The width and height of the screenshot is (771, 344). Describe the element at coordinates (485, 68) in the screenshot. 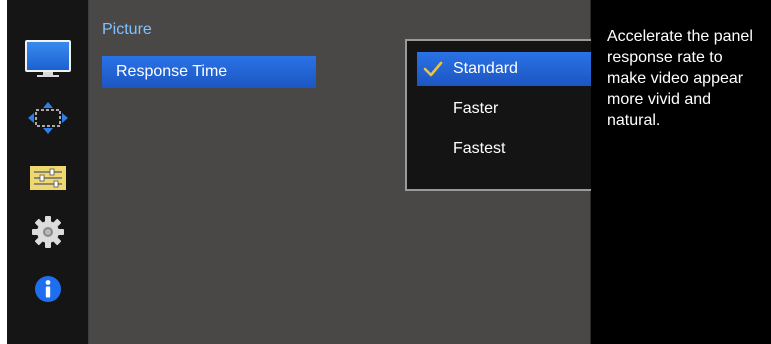

I see `option-label: Standard` at that location.